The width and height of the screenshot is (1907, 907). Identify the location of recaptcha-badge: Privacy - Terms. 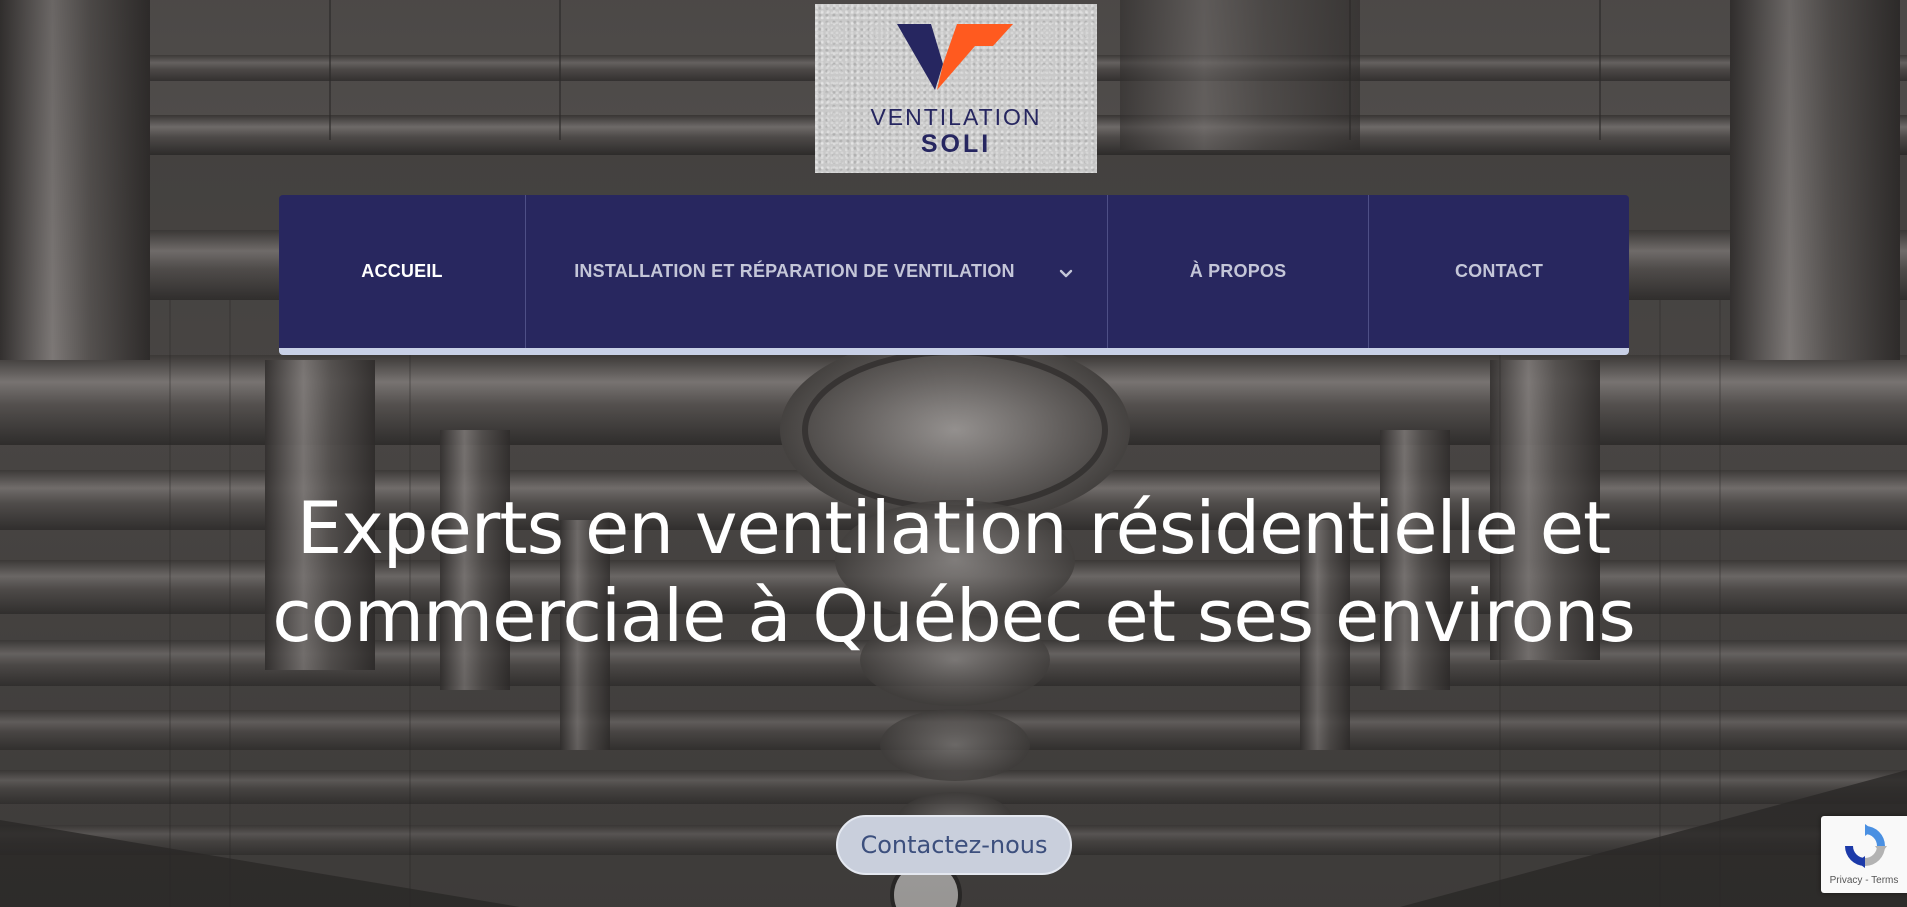
(1864, 854).